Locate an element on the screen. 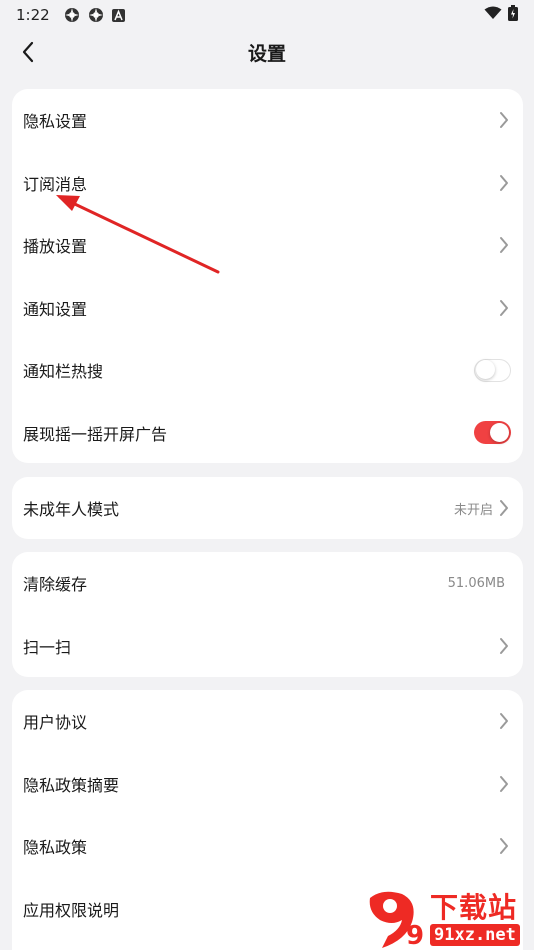 The height and width of the screenshot is (950, 534). shake-splash-ad-toggle is located at coordinates (492, 433).